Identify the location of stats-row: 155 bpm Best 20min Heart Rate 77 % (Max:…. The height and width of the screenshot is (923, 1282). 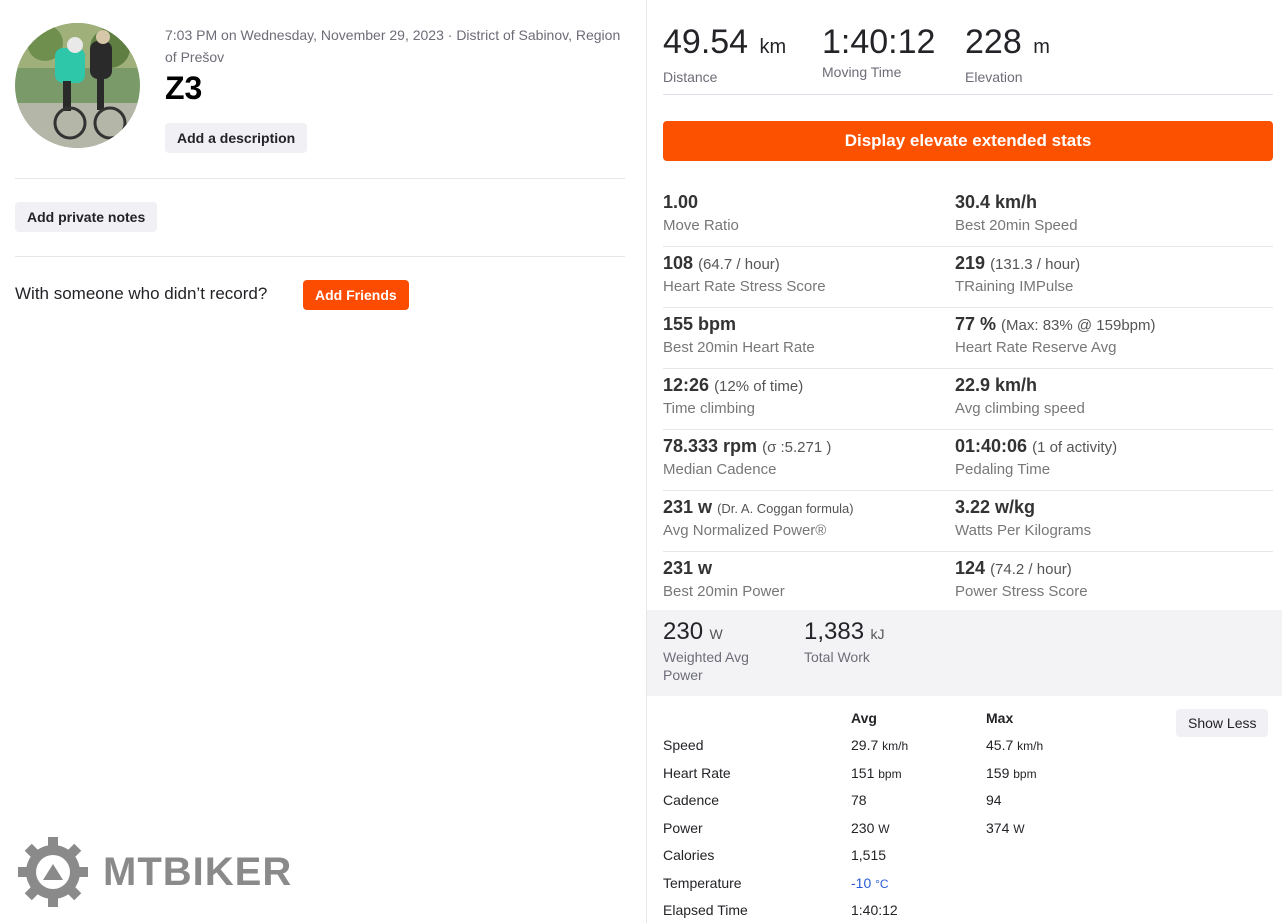
(968, 338).